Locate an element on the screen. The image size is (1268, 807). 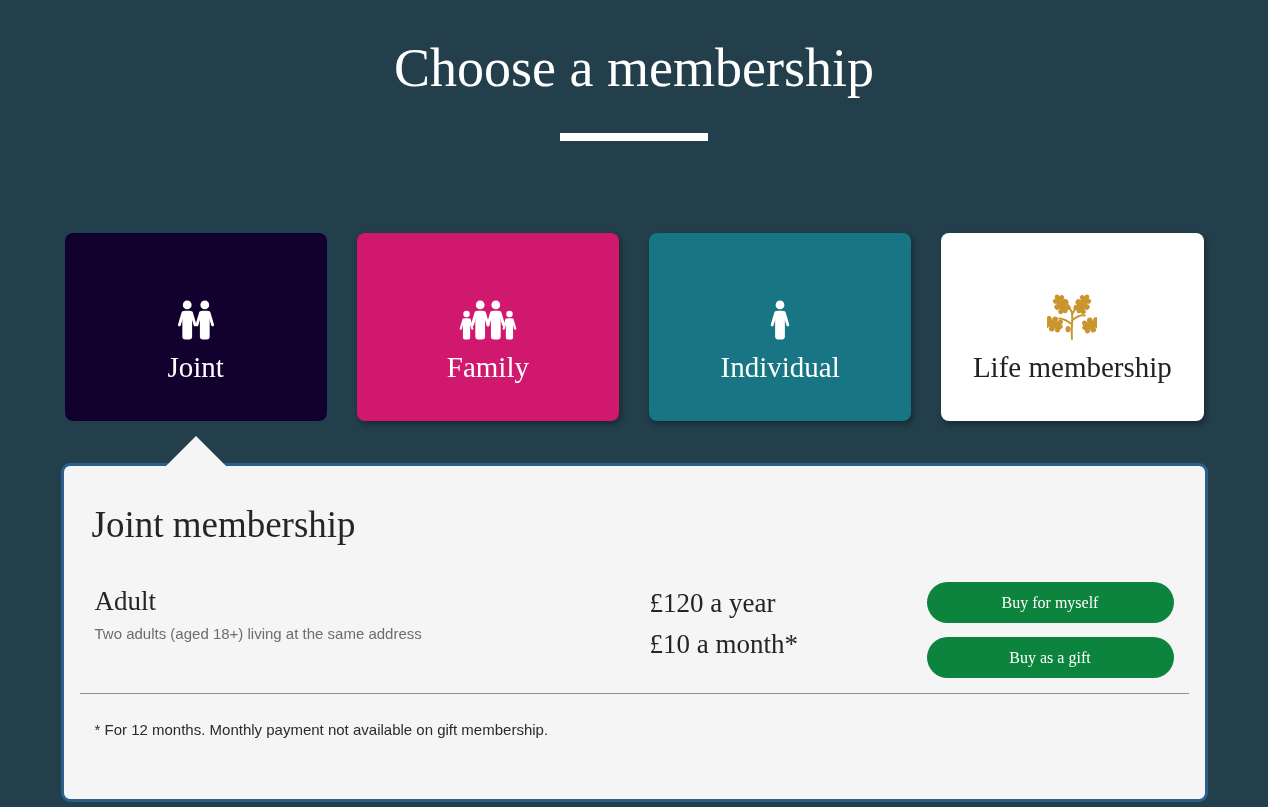
panel-title: Joint membership is located at coordinates (223, 525).